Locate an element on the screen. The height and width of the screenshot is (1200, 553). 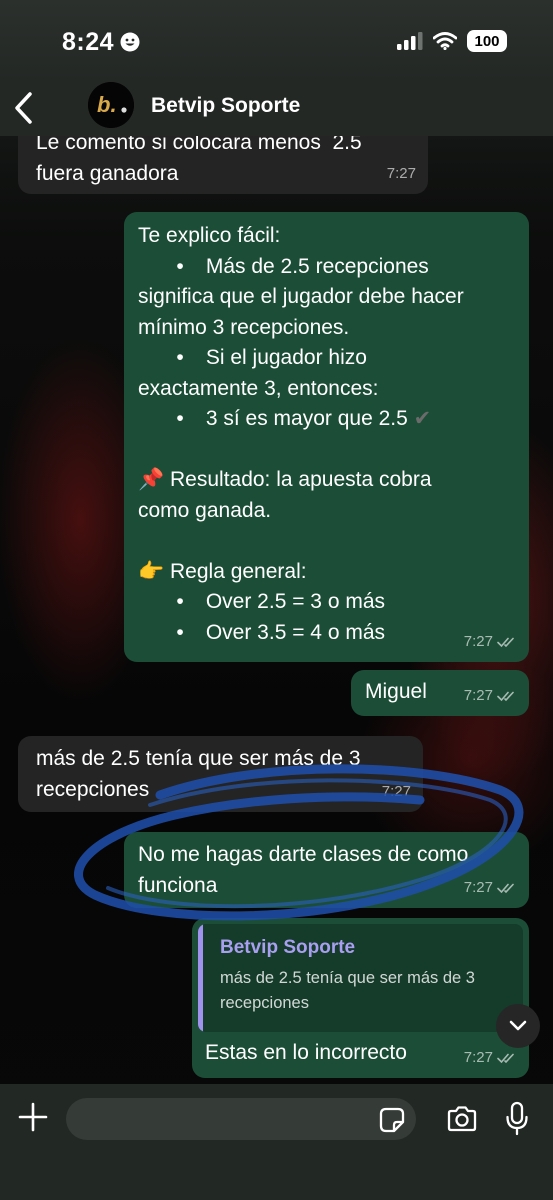
message-line: Te explico fácil: is located at coordinates (326, 236).